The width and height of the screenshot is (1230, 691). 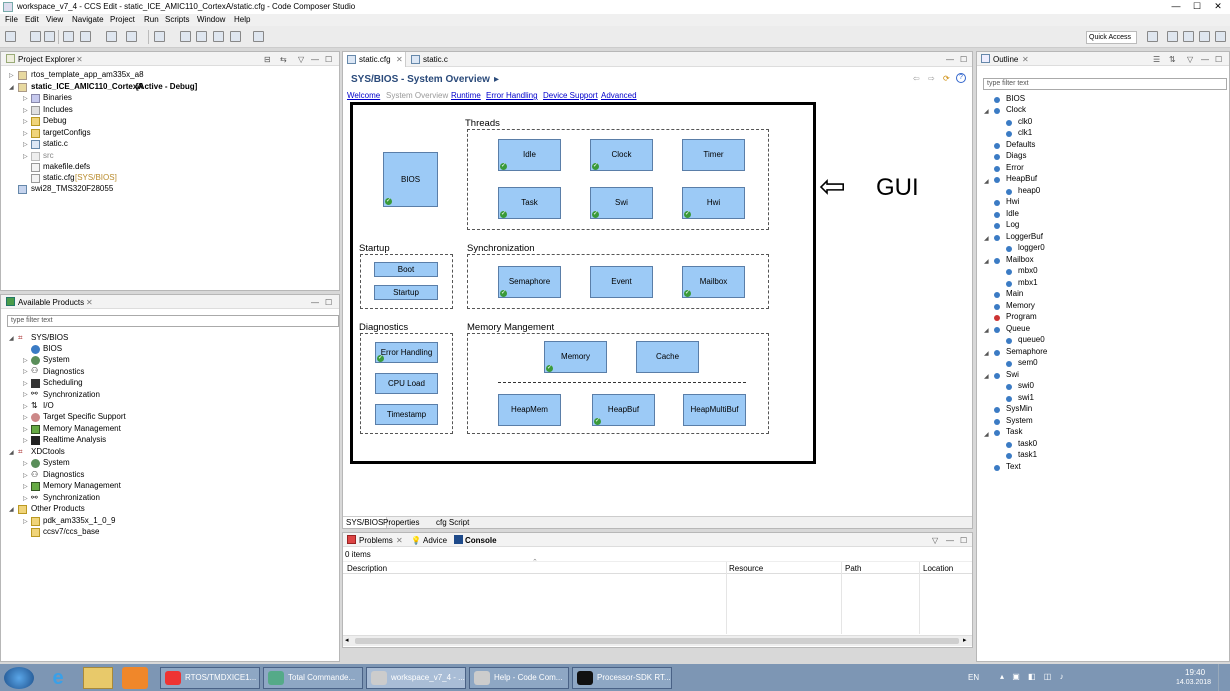 What do you see at coordinates (19, 678) in the screenshot?
I see `start-button` at bounding box center [19, 678].